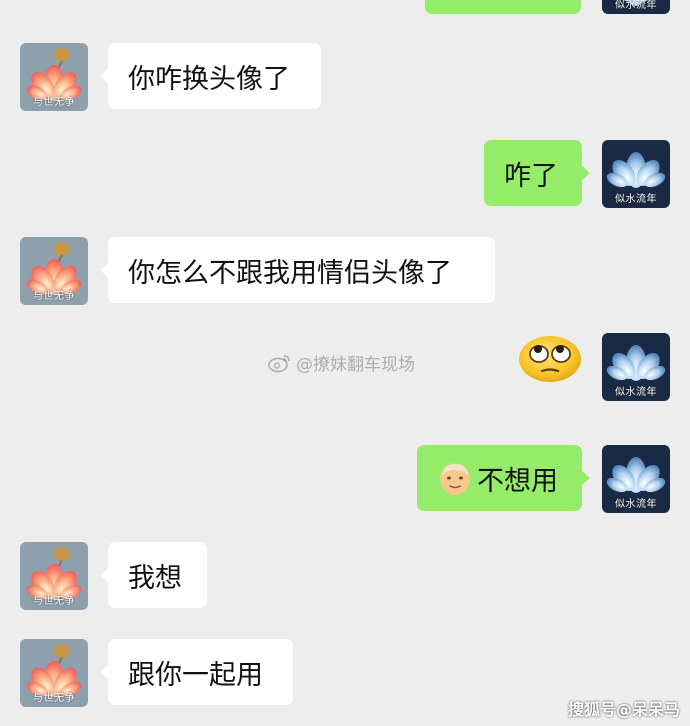 This screenshot has height=726, width=690. What do you see at coordinates (279, 363) in the screenshot?
I see `weibo-logo-icon` at bounding box center [279, 363].